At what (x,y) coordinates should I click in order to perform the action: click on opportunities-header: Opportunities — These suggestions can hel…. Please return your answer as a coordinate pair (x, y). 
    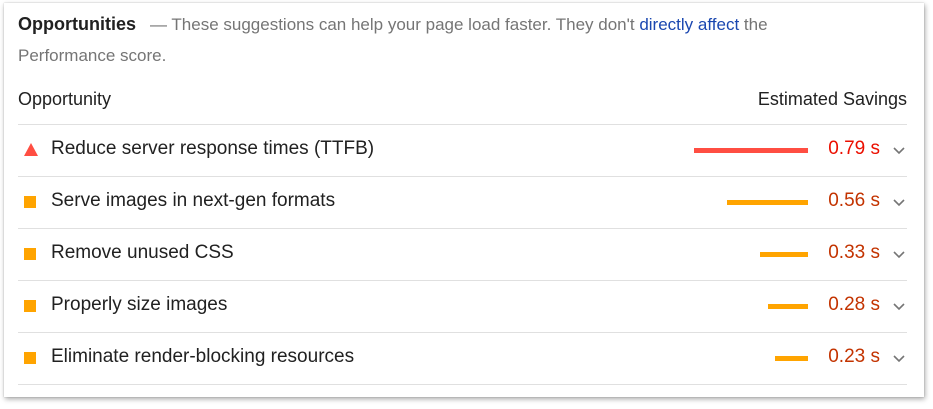
    Looking at the image, I should click on (418, 40).